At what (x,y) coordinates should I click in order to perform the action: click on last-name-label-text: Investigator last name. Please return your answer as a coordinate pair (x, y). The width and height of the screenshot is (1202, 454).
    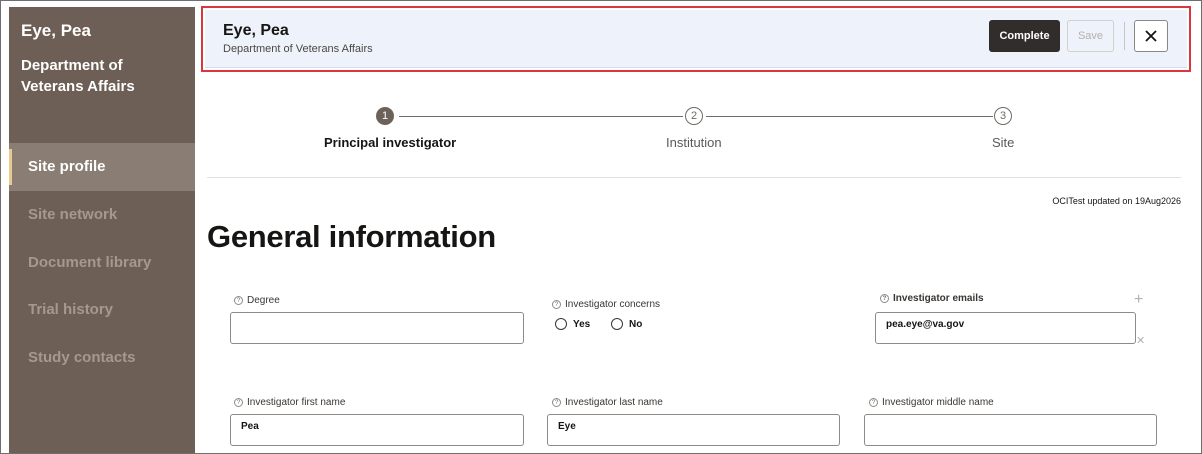
    Looking at the image, I should click on (614, 402).